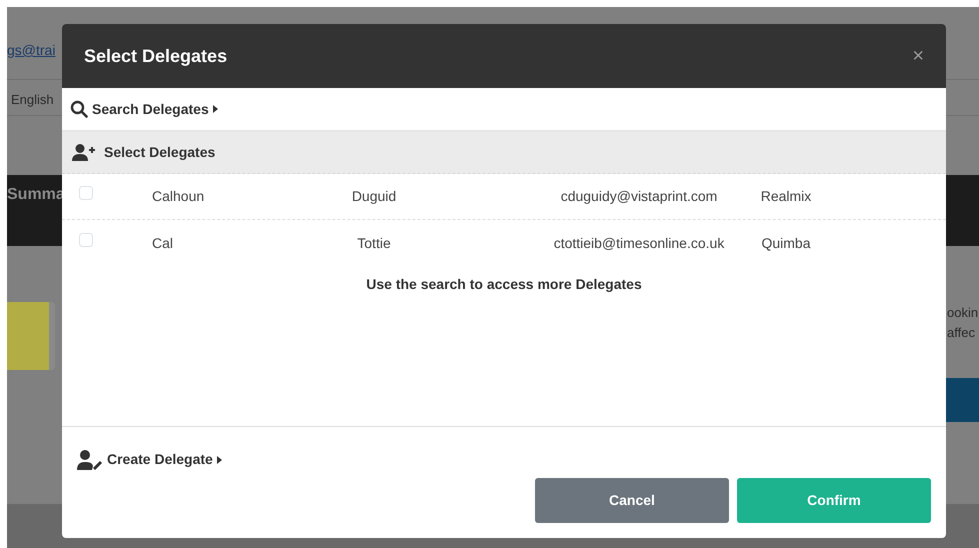 The image size is (979, 548). I want to click on company-name: Quimba, so click(786, 243).